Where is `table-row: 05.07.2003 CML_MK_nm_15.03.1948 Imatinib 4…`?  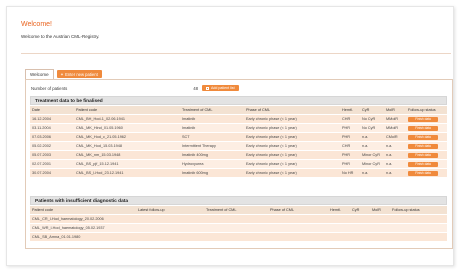
table-row: 05.07.2003 CML_MK_nm_15.03.1948 Imatinib 4… is located at coordinates (238, 155).